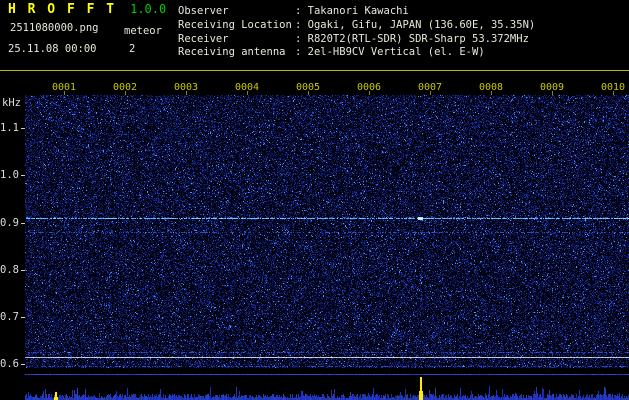 This screenshot has width=629, height=400. What do you see at coordinates (52, 49) in the screenshot?
I see `observation-datetime: 25.11.08 00:00` at bounding box center [52, 49].